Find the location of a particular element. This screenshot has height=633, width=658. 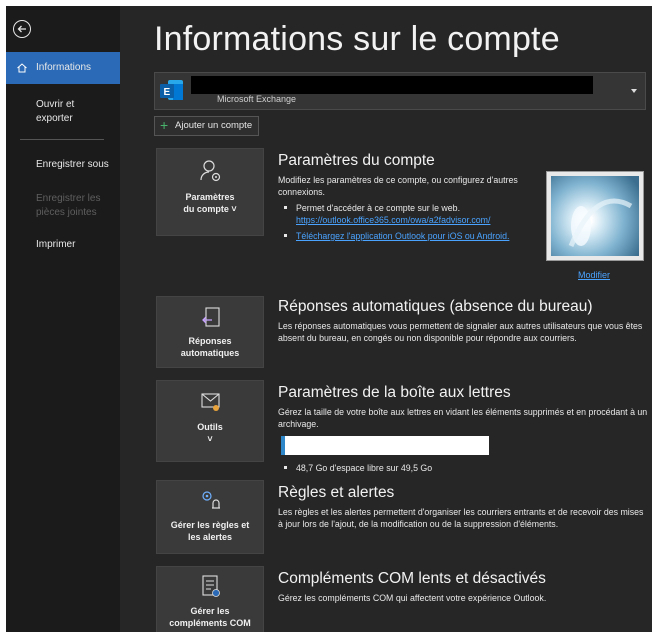

tile-label: Outils is located at coordinates (210, 427).